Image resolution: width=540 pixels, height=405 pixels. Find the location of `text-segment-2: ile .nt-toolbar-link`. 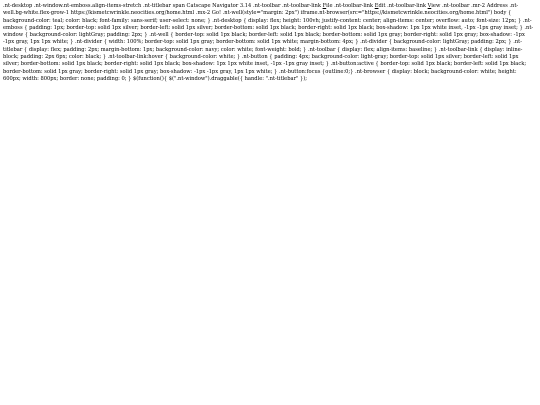

text-segment-2: ile .nt-toolbar-link is located at coordinates (350, 6).